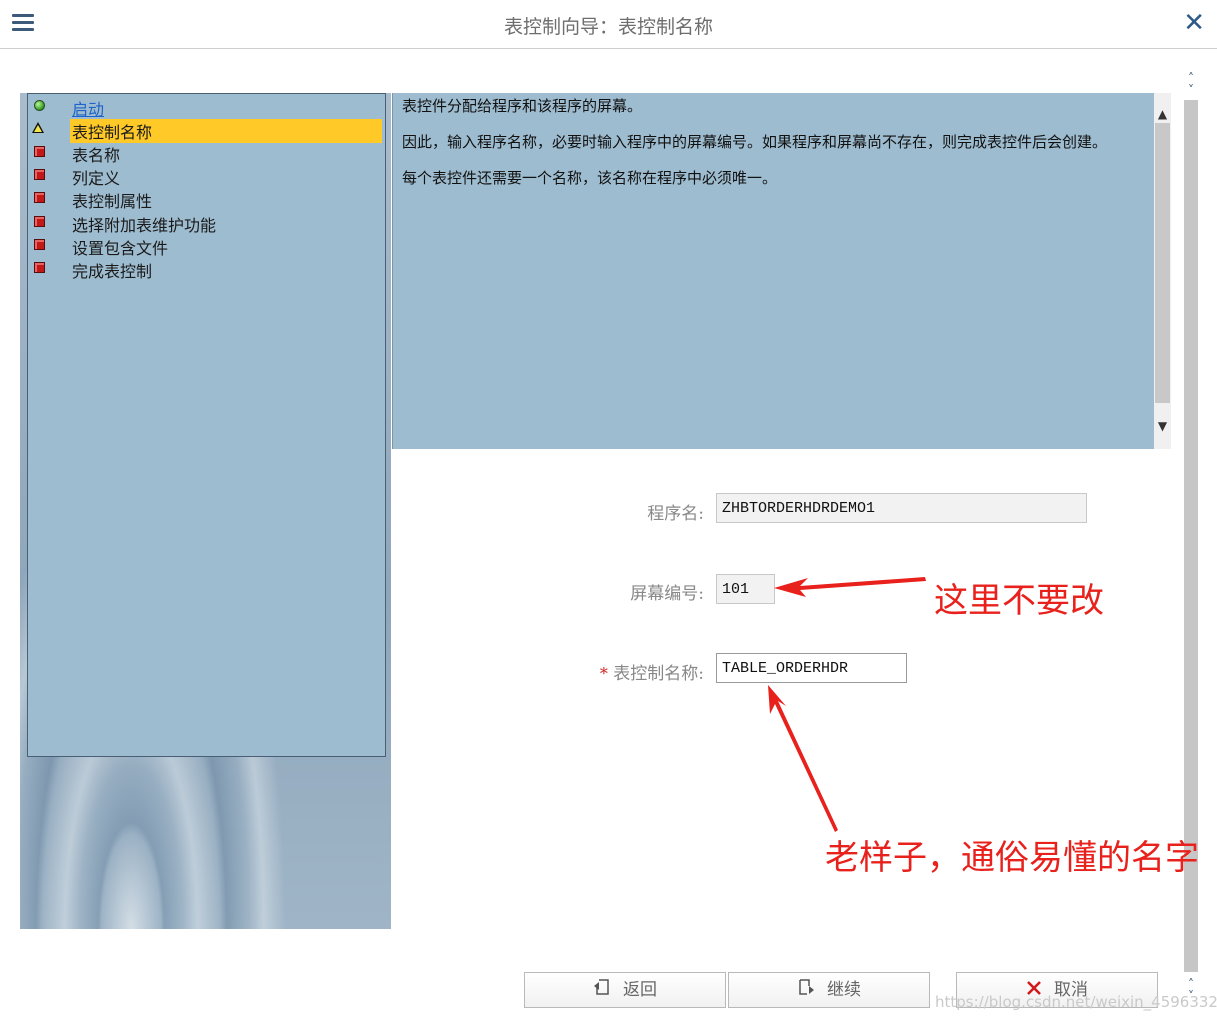  What do you see at coordinates (1019, 601) in the screenshot?
I see `annotation-screen-note: 这里不要改` at bounding box center [1019, 601].